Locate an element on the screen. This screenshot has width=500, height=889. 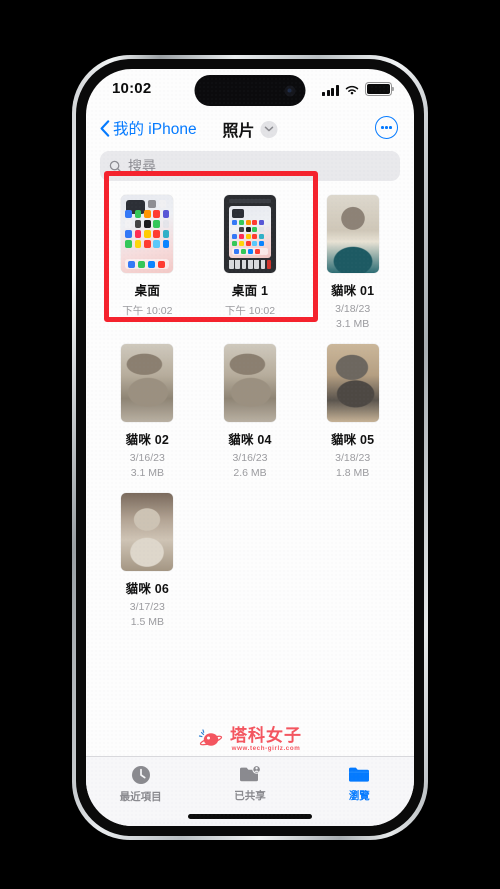
search-input: 搜尋 is located at coordinates (250, 166).